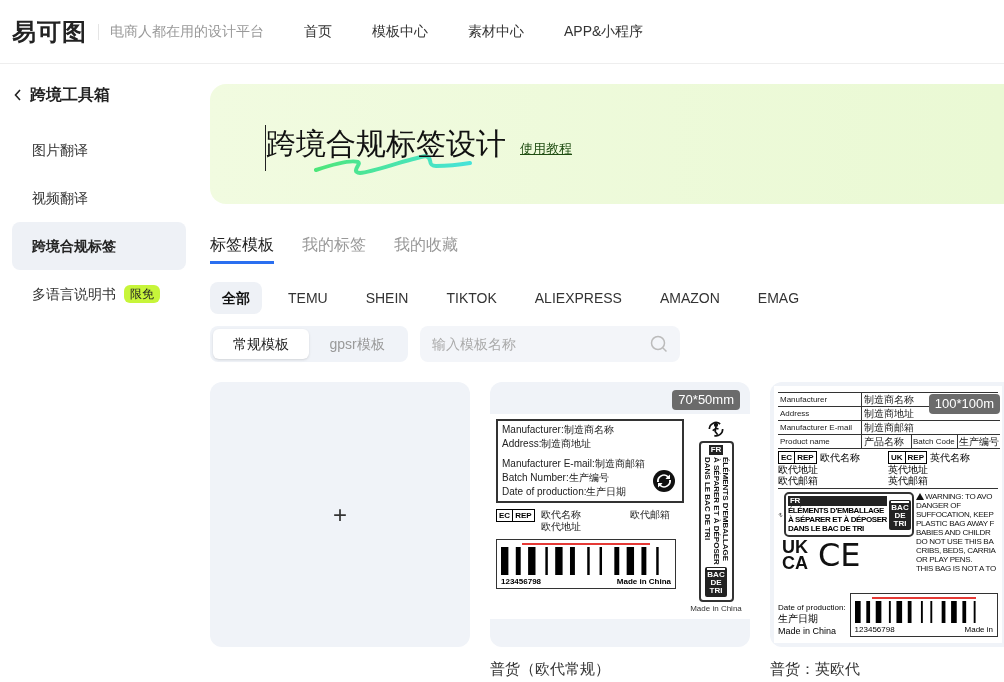 Image resolution: width=1004 pixels, height=682 pixels. I want to click on label-text: 生产日期, so click(798, 619).